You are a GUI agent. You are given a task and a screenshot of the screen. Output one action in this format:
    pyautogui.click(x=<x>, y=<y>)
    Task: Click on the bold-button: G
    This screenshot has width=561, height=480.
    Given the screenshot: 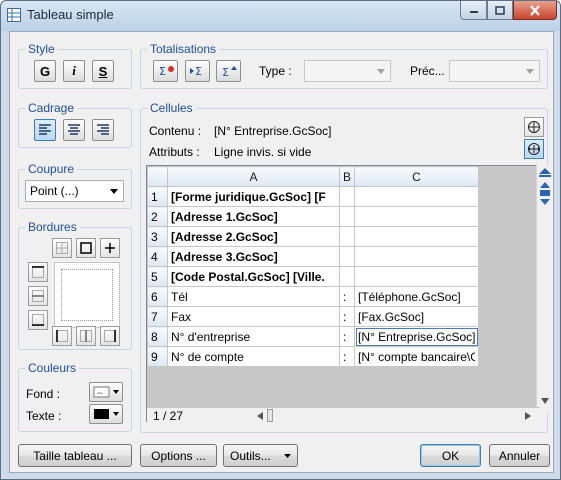 What is the action you would take?
    pyautogui.click(x=45, y=71)
    